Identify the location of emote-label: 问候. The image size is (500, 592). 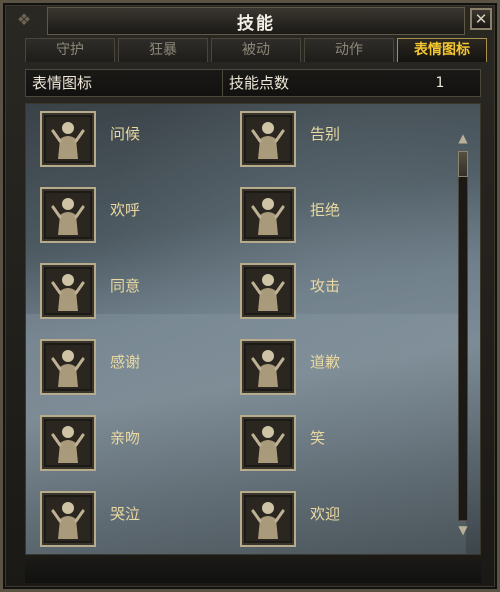
(125, 134).